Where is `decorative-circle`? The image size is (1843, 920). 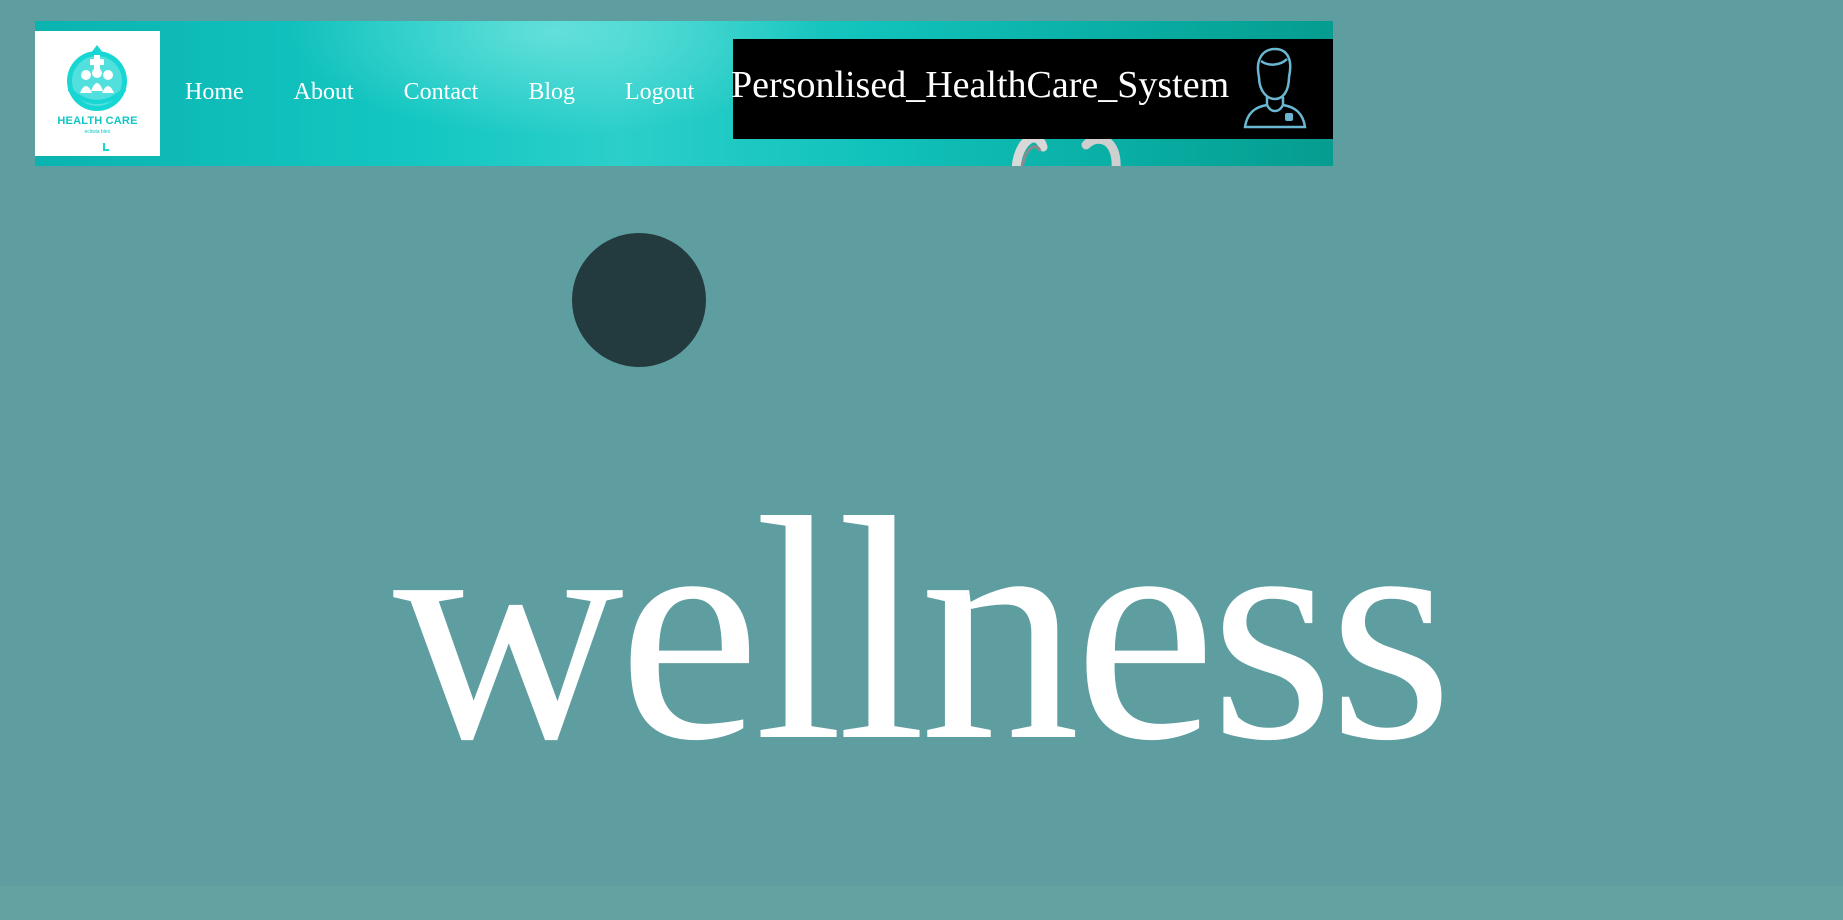
decorative-circle is located at coordinates (639, 300).